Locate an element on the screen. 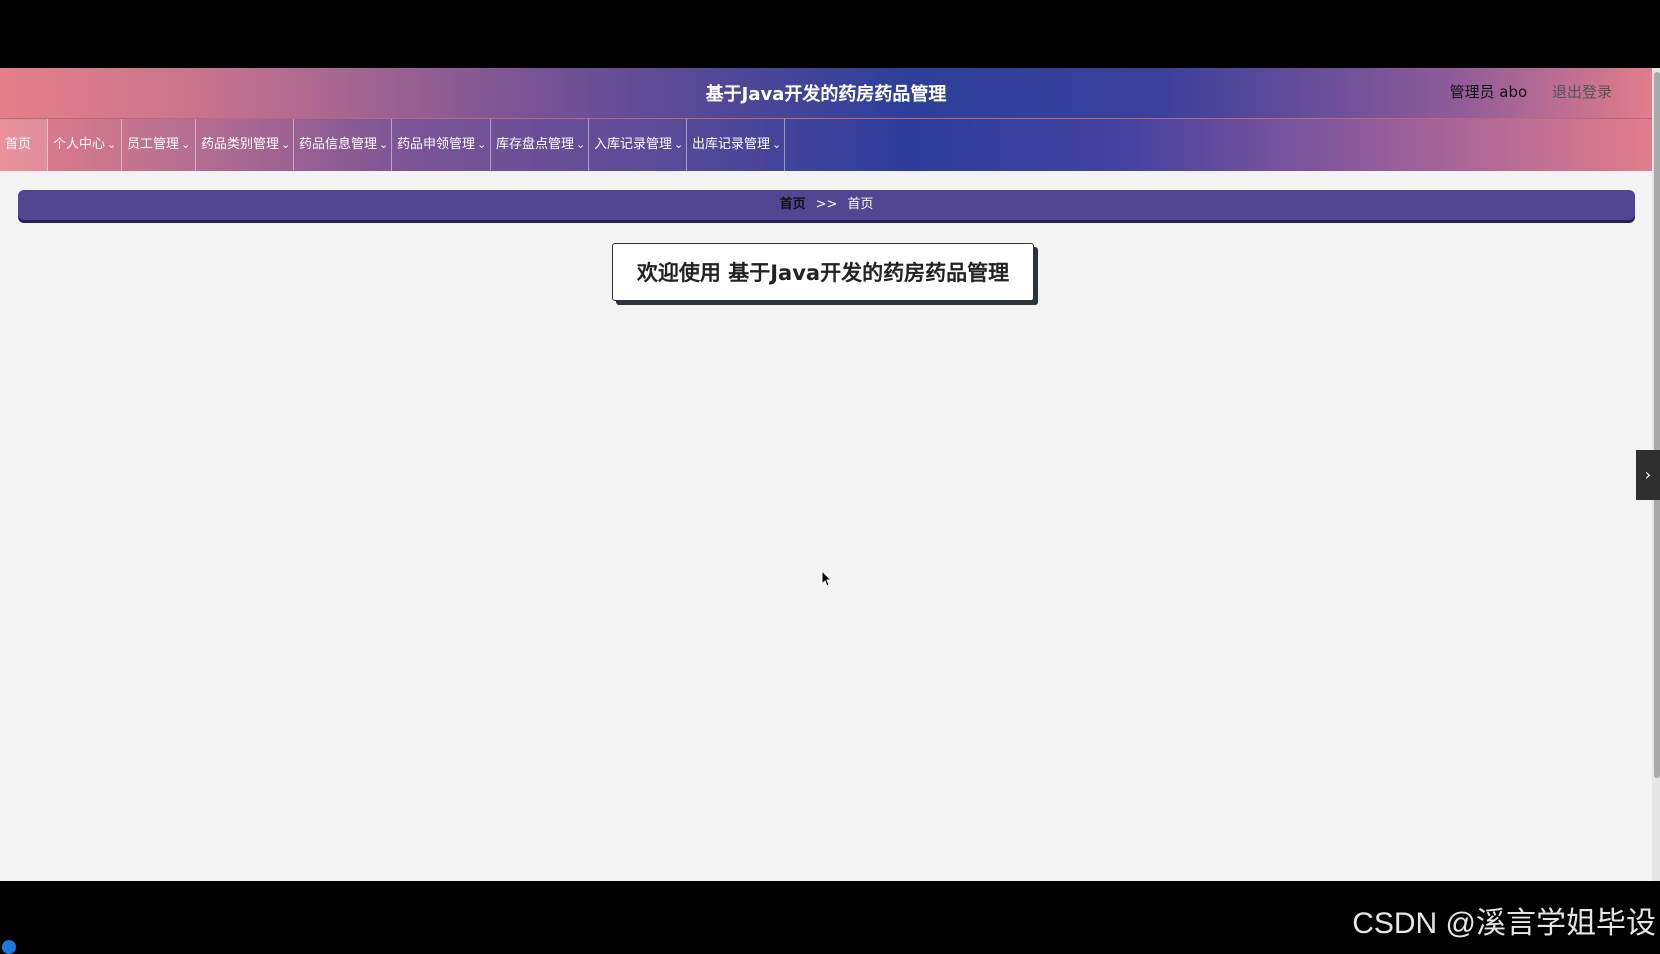  top-header: 基于Java开发的药房药品管理 管理员 abo 退出登录 is located at coordinates (826, 93).